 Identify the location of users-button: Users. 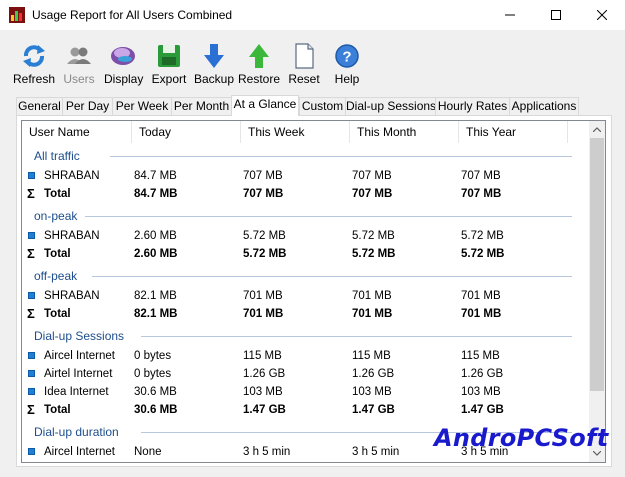
(79, 65).